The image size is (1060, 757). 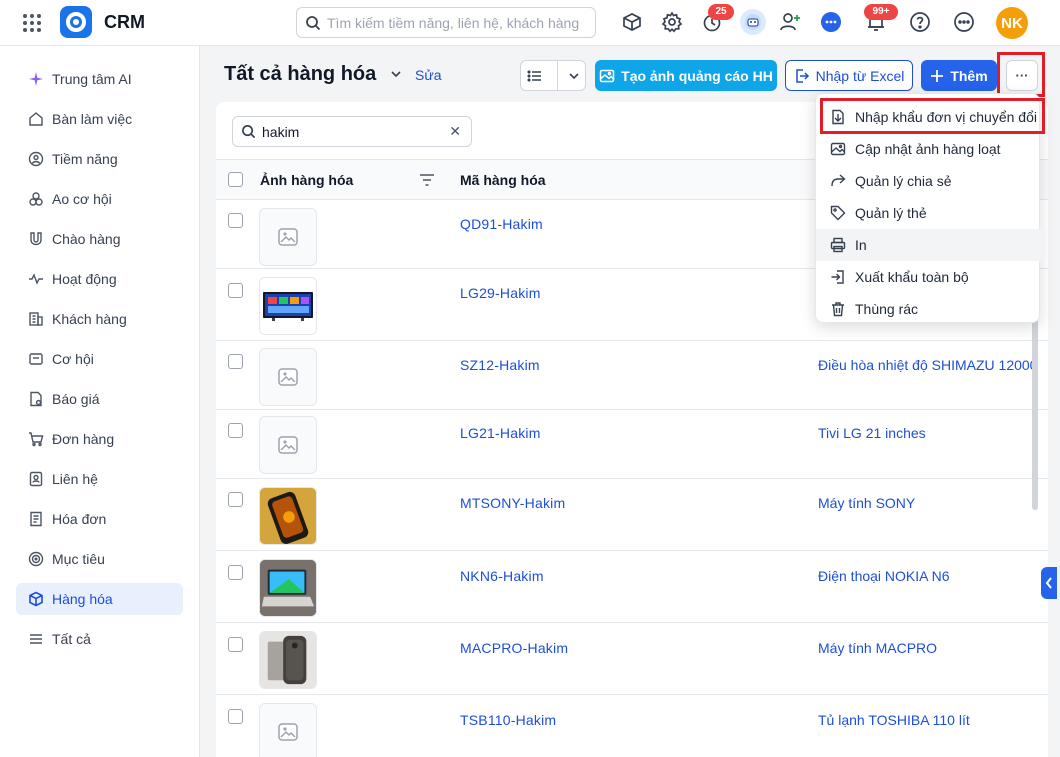 I want to click on select-all-checkbox, so click(x=235, y=179).